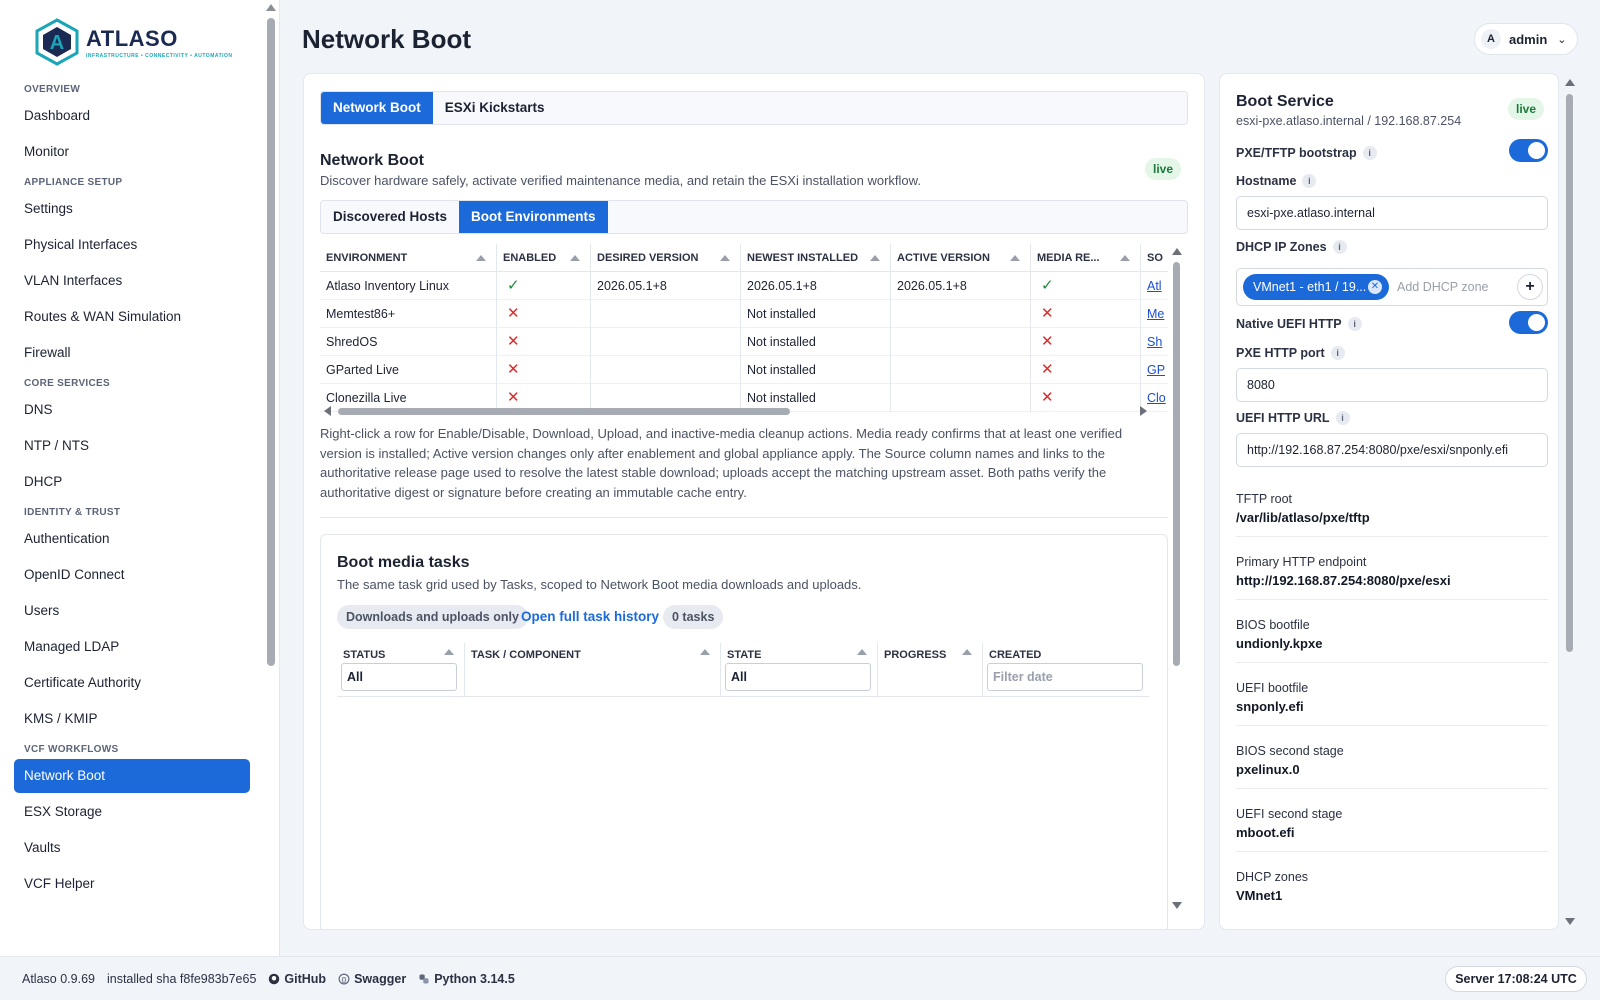 The image size is (1600, 1000). What do you see at coordinates (1392, 385) in the screenshot?
I see `http-port-field: 8080` at bounding box center [1392, 385].